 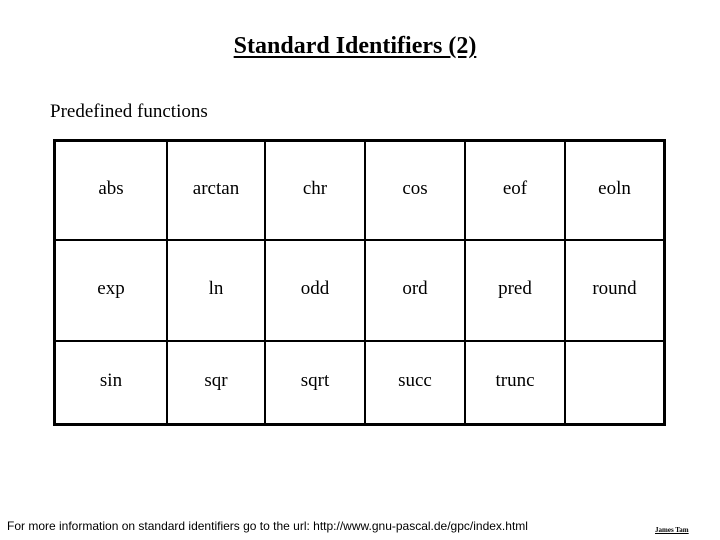 I want to click on table-cell: succ, so click(x=415, y=383).